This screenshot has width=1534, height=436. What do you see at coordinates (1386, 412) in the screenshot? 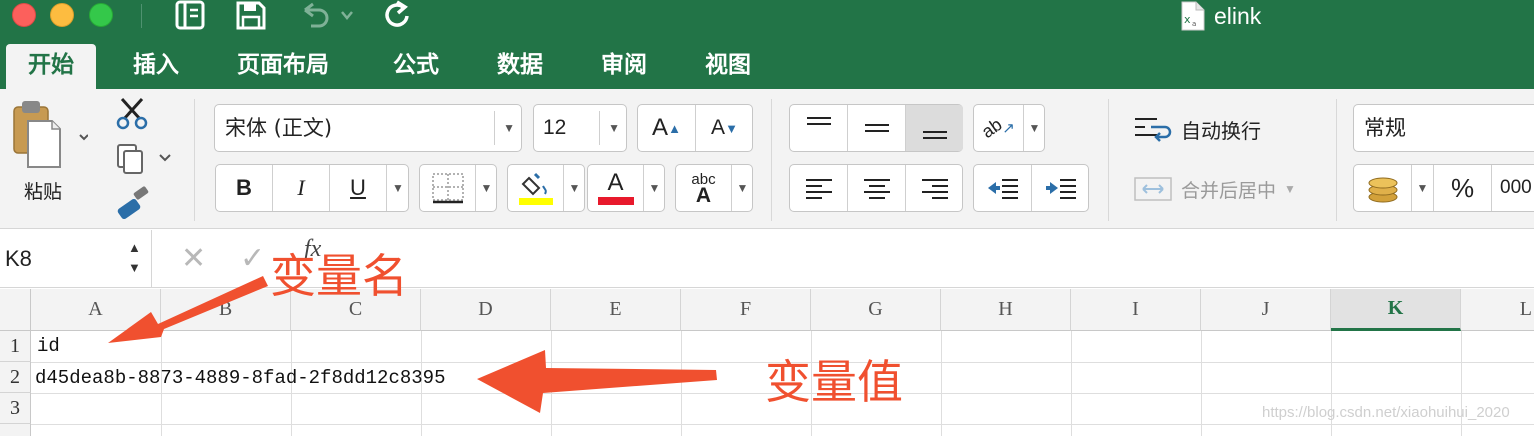
I see `watermark: https://blog.csdn.net/xiaohuihui_2020` at bounding box center [1386, 412].